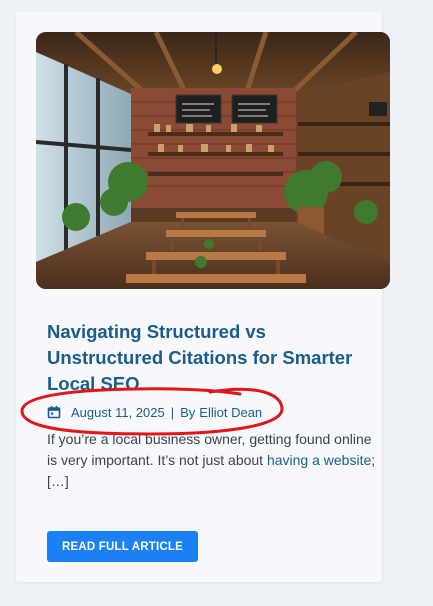  I want to click on read-full-article-button: READ FULL ARTICLE, so click(122, 546).